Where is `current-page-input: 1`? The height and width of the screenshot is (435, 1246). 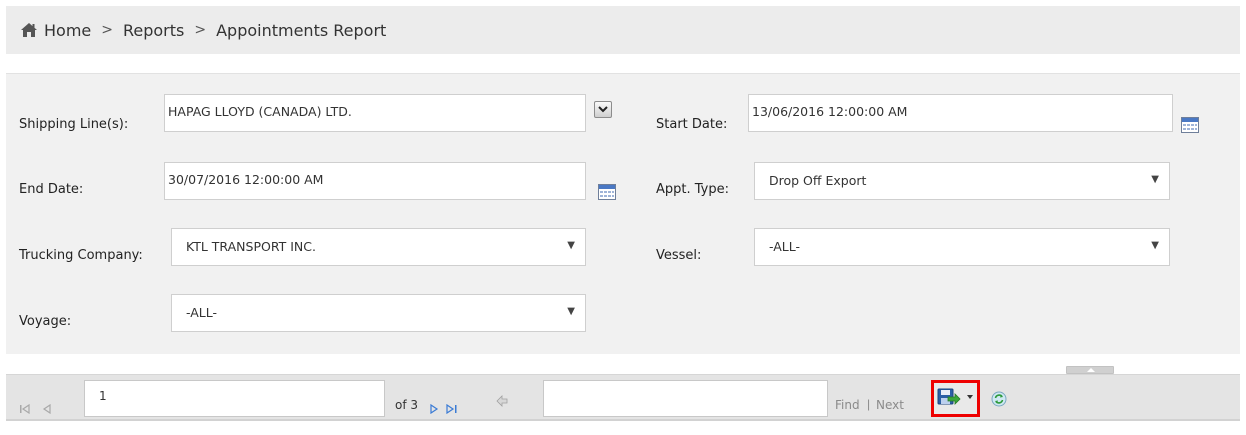 current-page-input: 1 is located at coordinates (234, 398).